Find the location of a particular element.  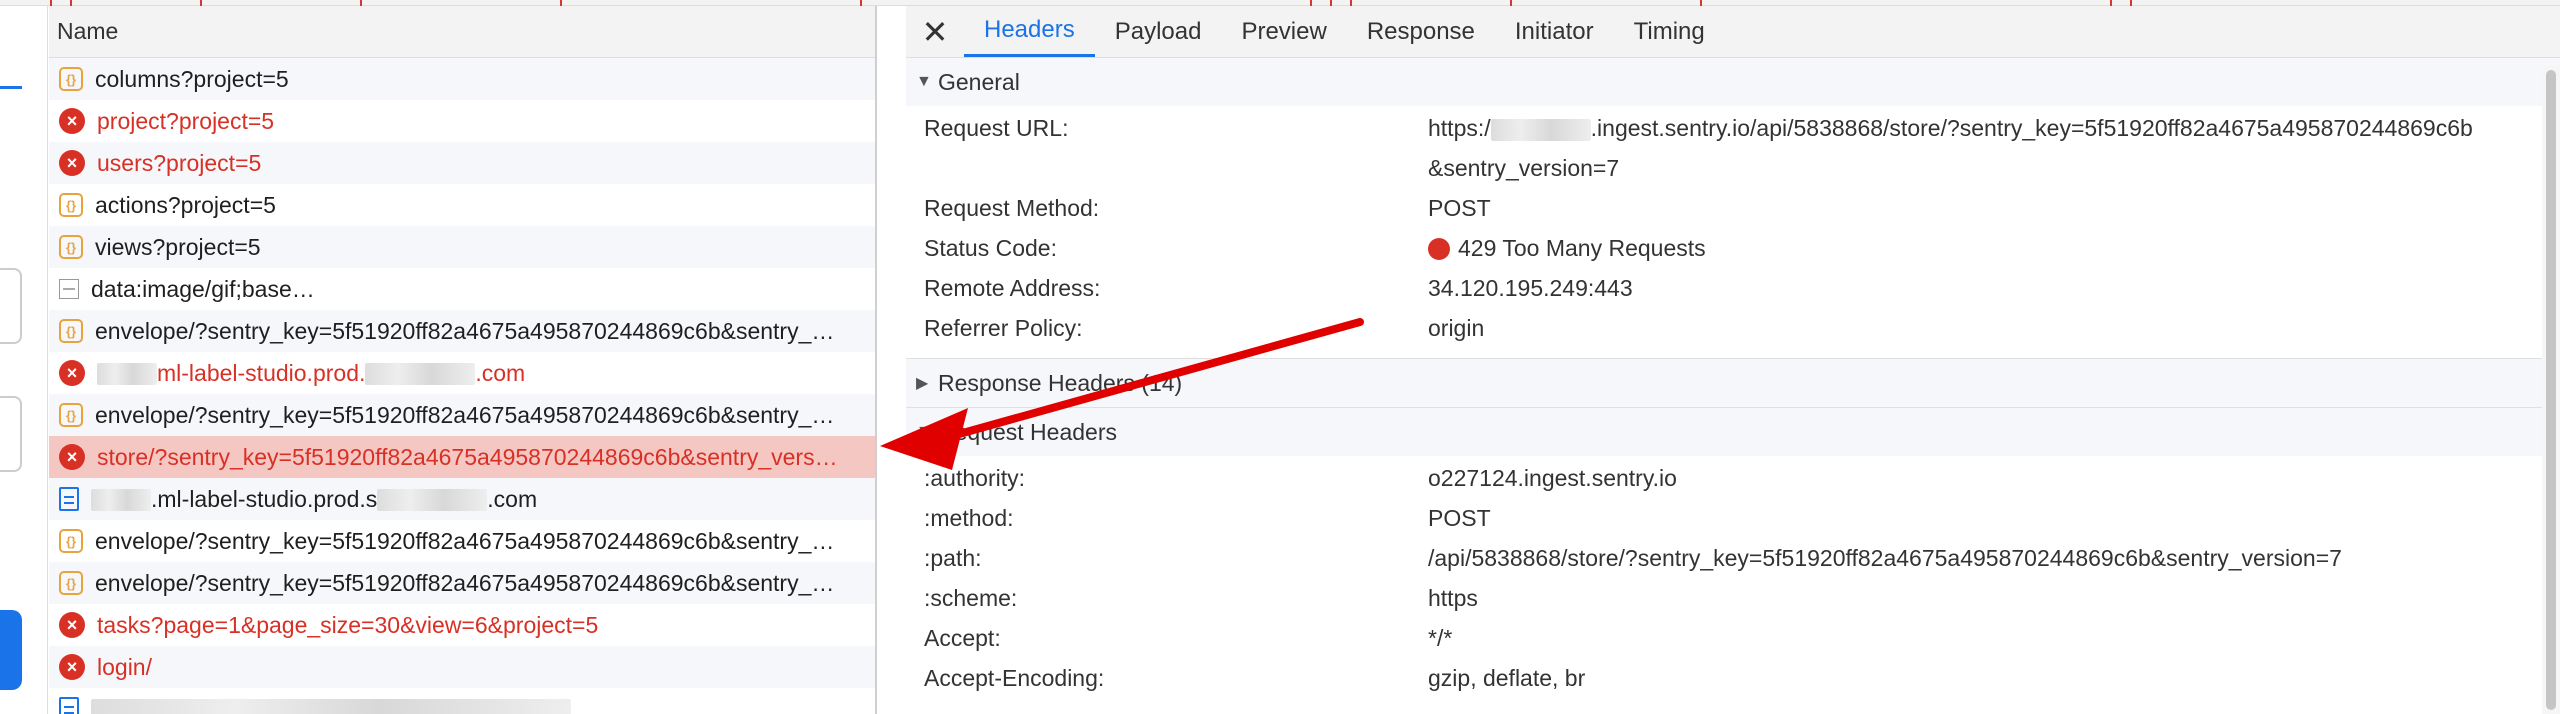

table-row: .ml-label-studio.prod.s .com is located at coordinates (462, 499).